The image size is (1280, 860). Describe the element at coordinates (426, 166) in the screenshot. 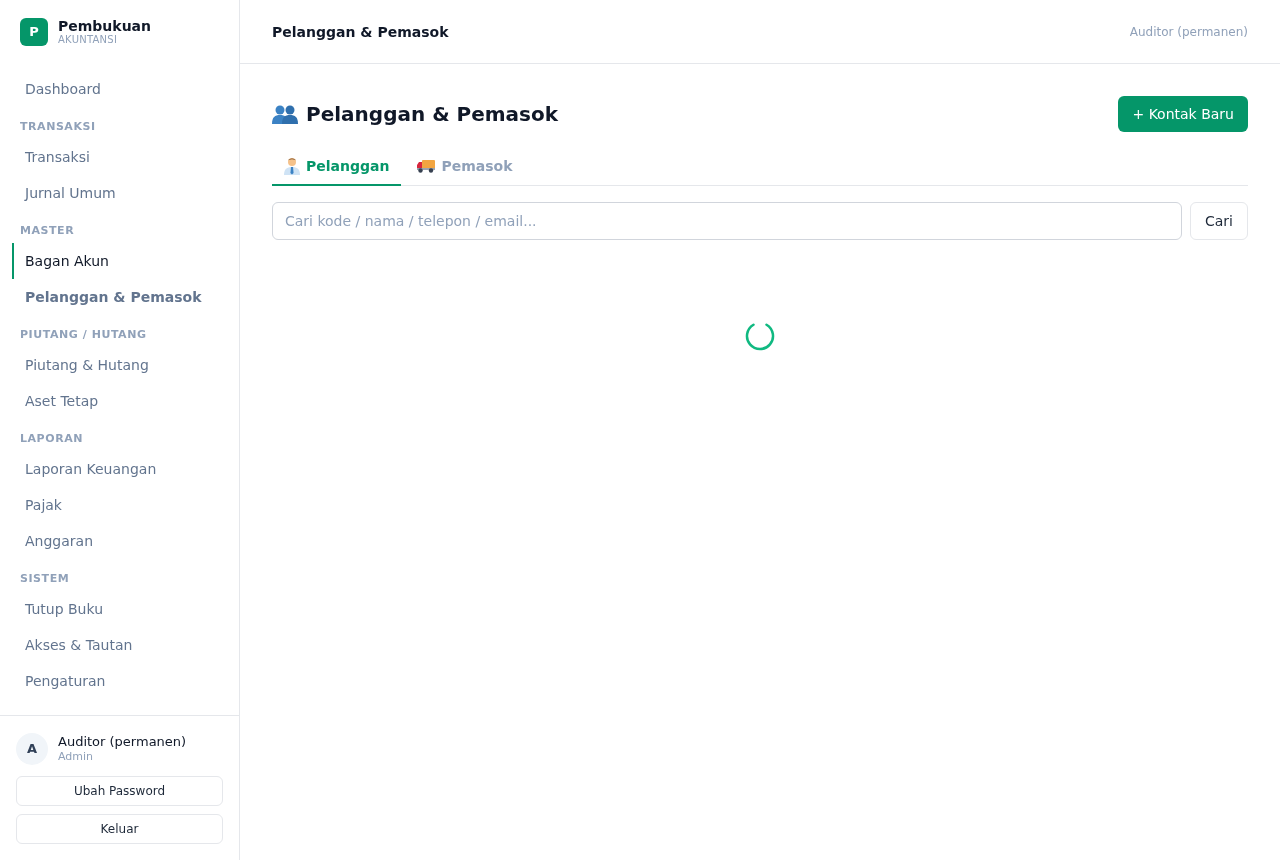

I see `truck-icon` at that location.